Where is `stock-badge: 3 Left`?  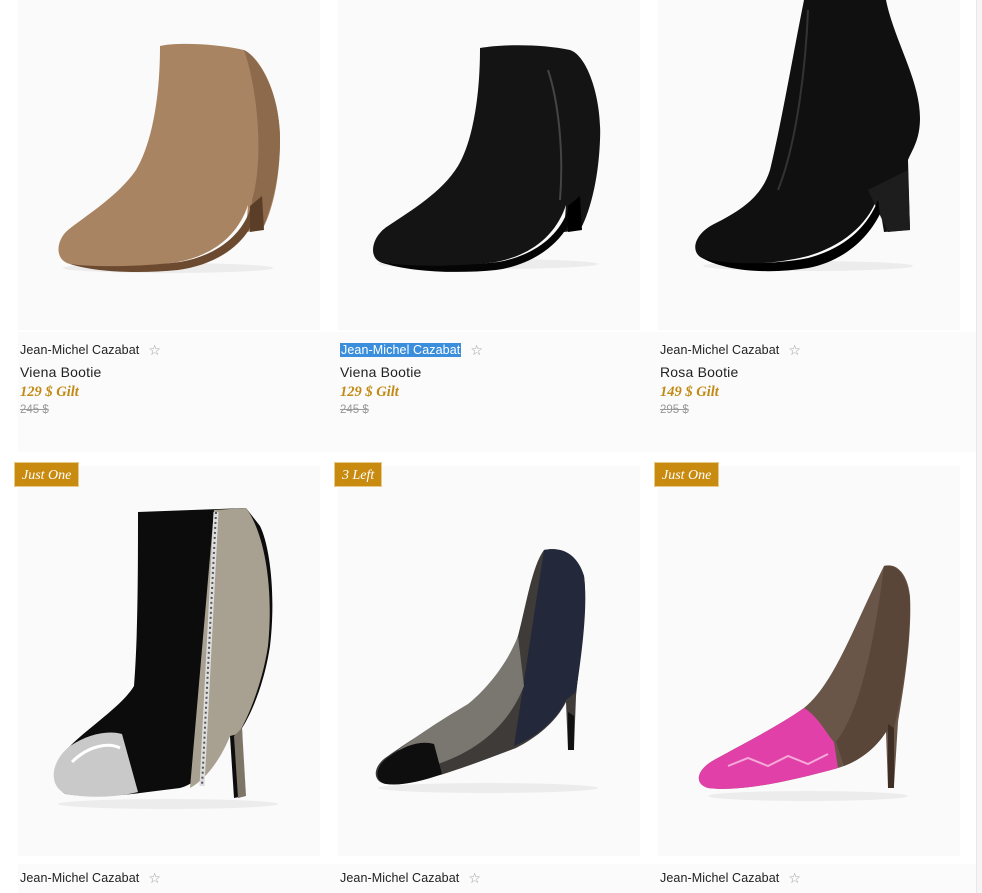
stock-badge: 3 Left is located at coordinates (358, 474).